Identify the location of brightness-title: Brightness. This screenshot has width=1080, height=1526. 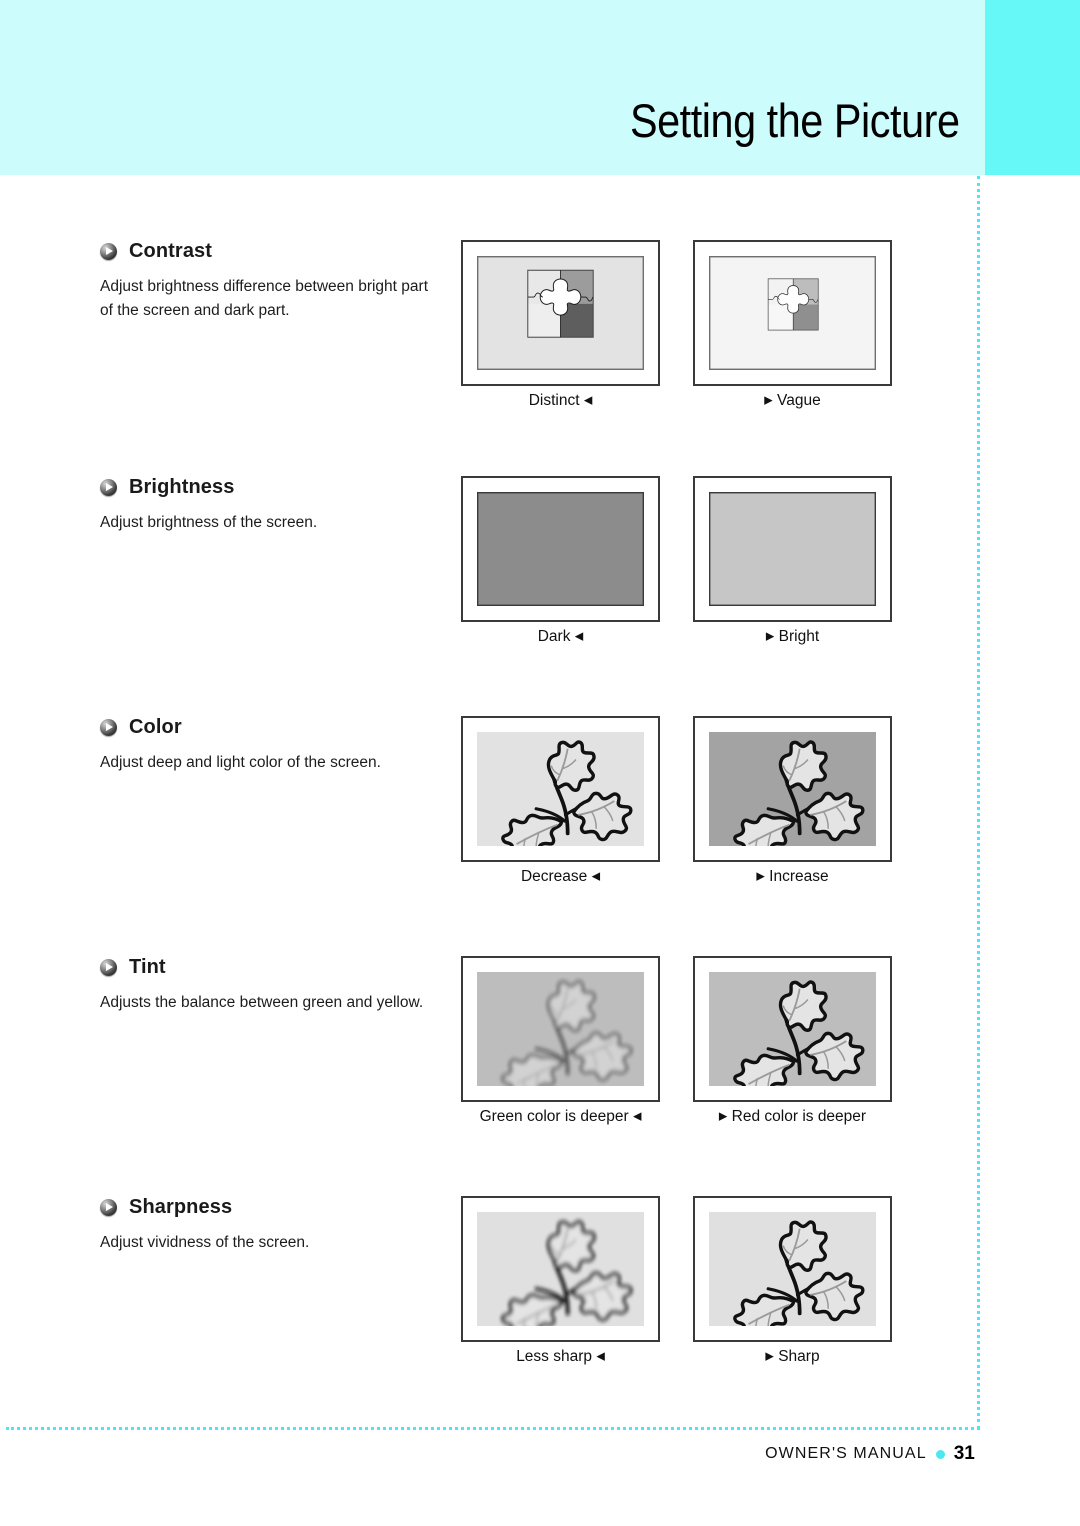
(182, 487).